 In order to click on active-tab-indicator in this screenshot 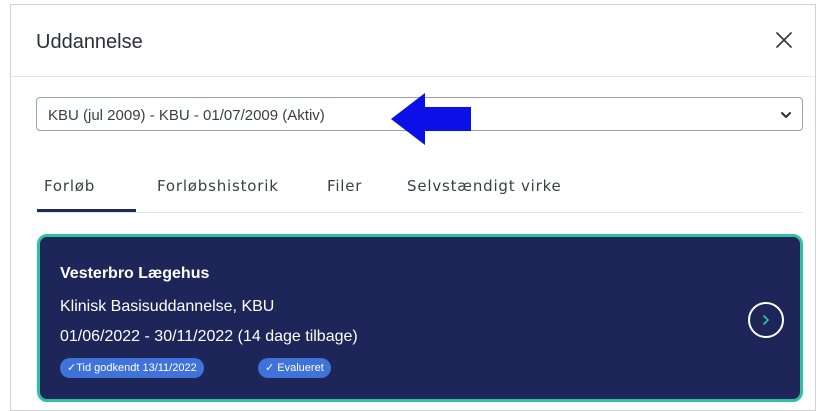, I will do `click(86, 210)`.